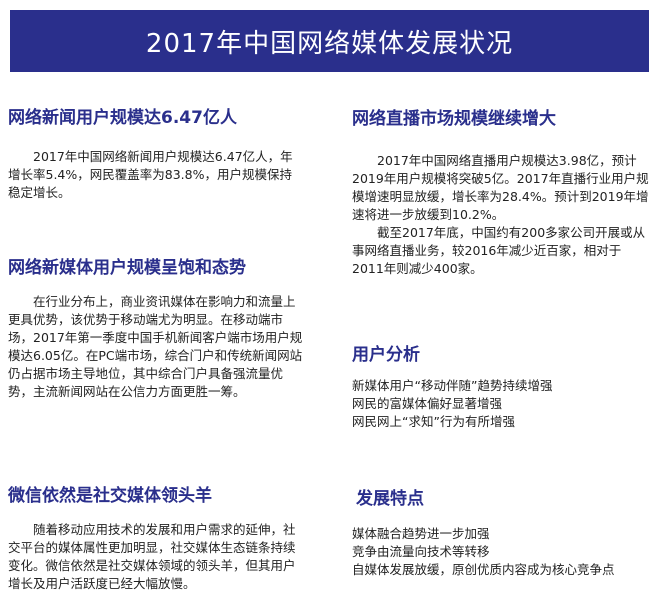 The image size is (659, 613). Describe the element at coordinates (427, 403) in the screenshot. I see `list-item: 网民的富媒体偏好显著增强` at that location.